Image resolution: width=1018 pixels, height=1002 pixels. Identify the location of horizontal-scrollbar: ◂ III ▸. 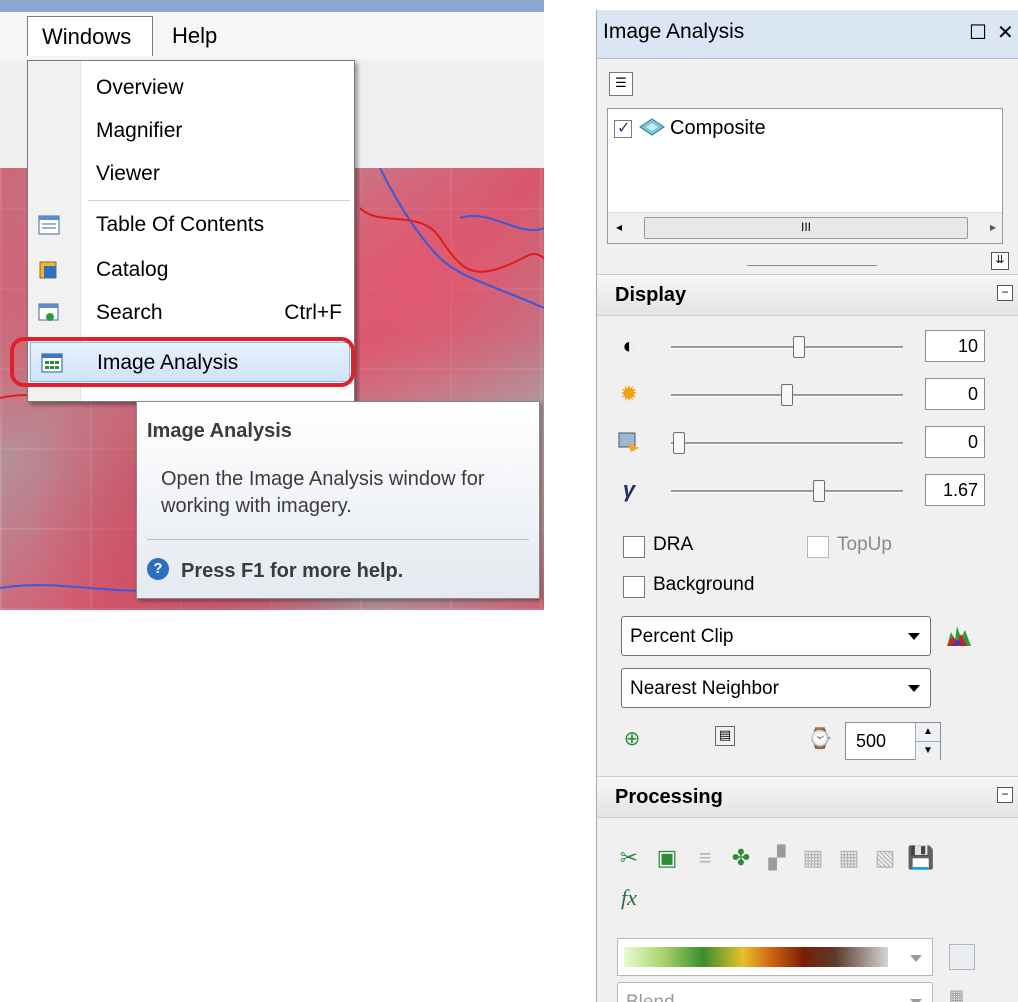
(805, 227).